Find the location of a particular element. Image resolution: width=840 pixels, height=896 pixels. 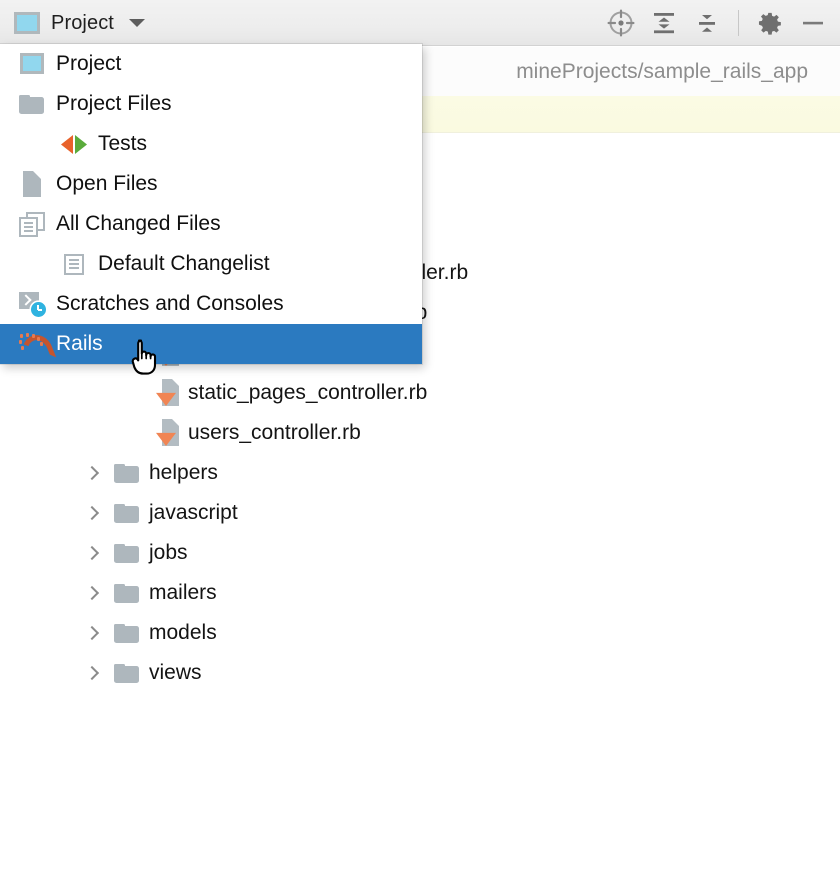

tree-row: static_pages_controller.rb is located at coordinates (420, 393).